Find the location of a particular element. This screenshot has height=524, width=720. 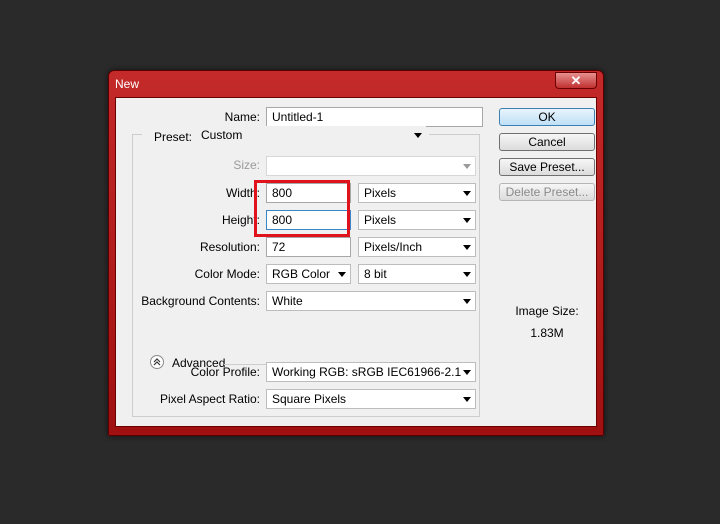

resolution-unit-select: Pixels/Inch is located at coordinates (417, 247).